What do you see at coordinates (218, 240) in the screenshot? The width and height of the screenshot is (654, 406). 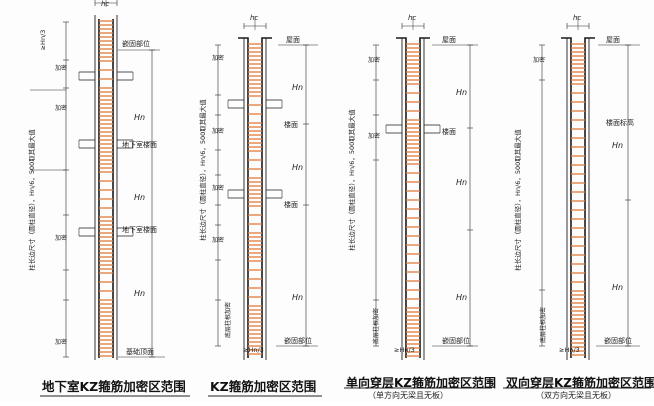 I see `p2-dense-4: 加密` at bounding box center [218, 240].